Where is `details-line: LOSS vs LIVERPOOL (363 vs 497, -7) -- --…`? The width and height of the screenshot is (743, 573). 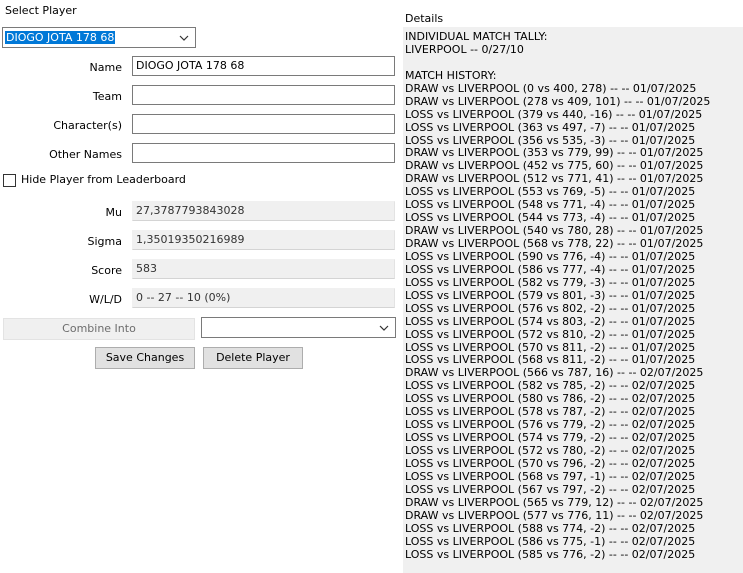 details-line: LOSS vs LIVERPOOL (363 vs 497, -7) -- --… is located at coordinates (550, 127).